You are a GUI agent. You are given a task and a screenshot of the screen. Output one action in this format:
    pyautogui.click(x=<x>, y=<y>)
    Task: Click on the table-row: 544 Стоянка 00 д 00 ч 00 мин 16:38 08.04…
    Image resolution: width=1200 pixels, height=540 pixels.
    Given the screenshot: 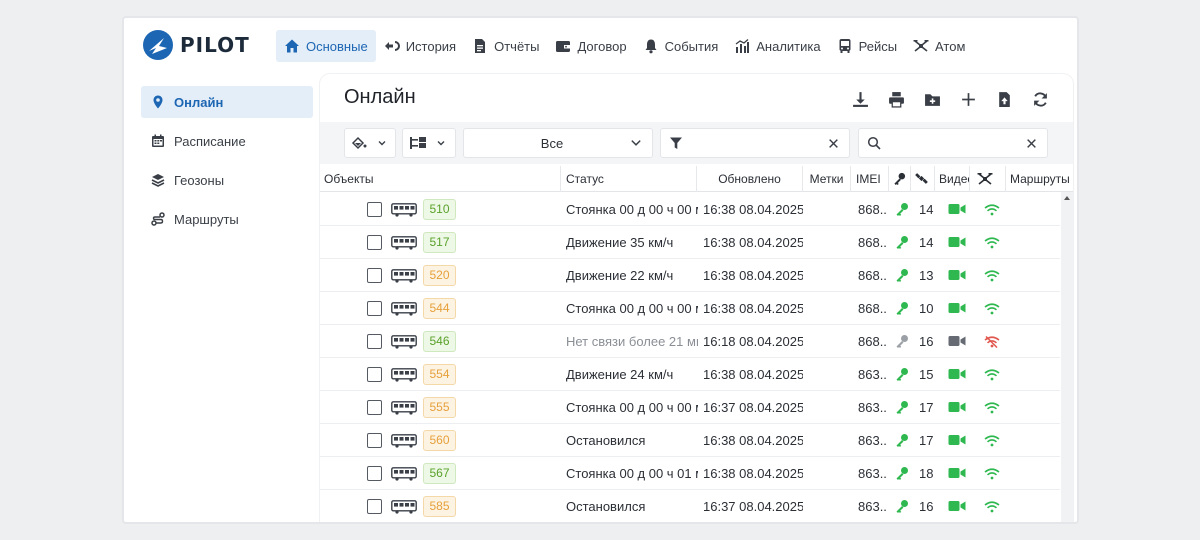 What is the action you would take?
    pyautogui.click(x=690, y=308)
    